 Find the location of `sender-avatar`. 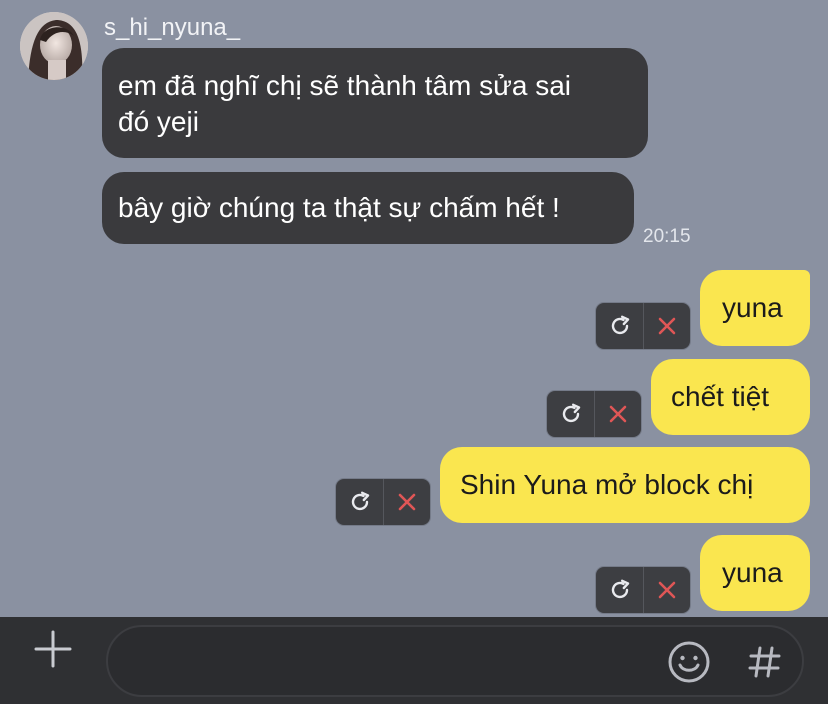

sender-avatar is located at coordinates (54, 46).